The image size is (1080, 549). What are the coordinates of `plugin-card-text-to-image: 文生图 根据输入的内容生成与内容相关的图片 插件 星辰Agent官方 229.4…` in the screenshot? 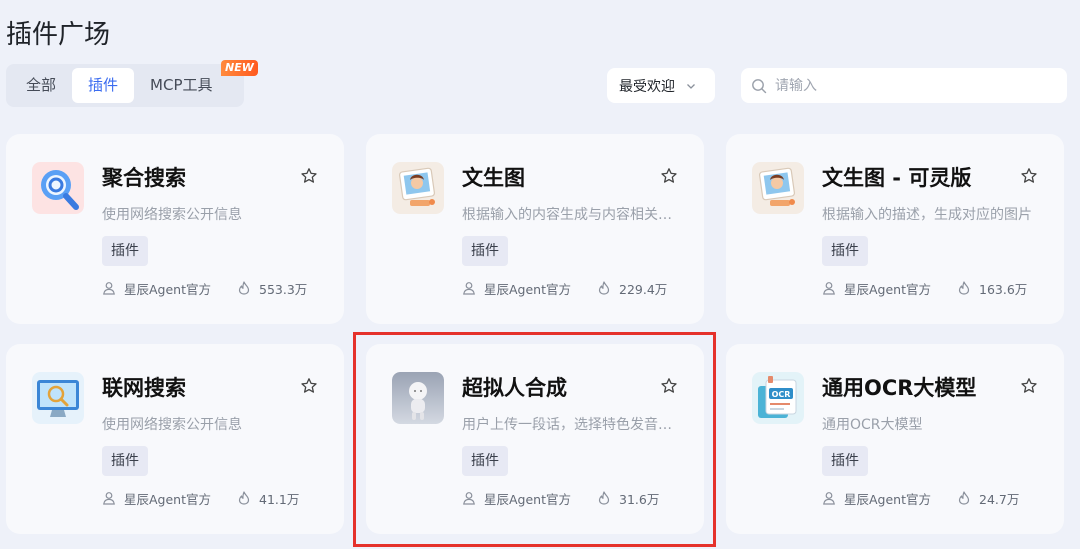 It's located at (535, 229).